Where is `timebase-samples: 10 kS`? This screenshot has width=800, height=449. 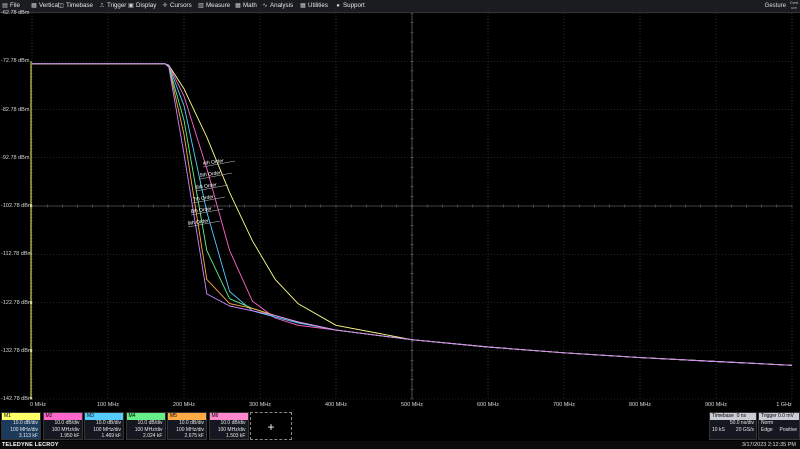 timebase-samples: 10 kS is located at coordinates (718, 430).